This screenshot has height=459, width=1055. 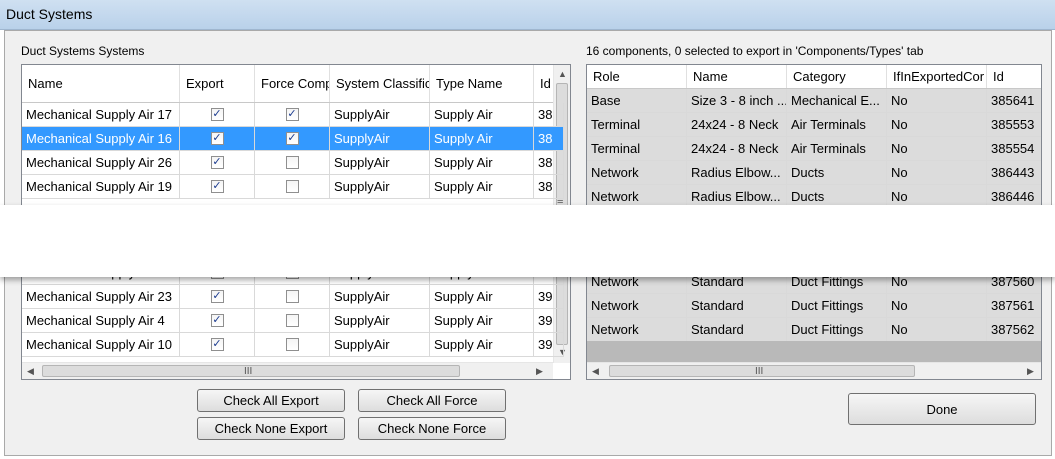 I want to click on grid-header: Role Name Category IfInExportedCor Id, so click(x=814, y=77).